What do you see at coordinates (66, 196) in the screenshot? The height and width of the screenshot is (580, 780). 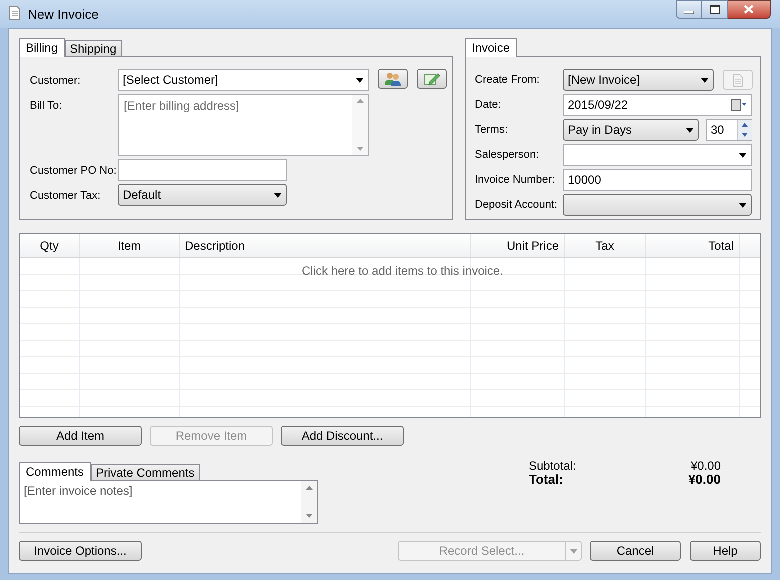 I see `field-label: Customer Tax:` at bounding box center [66, 196].